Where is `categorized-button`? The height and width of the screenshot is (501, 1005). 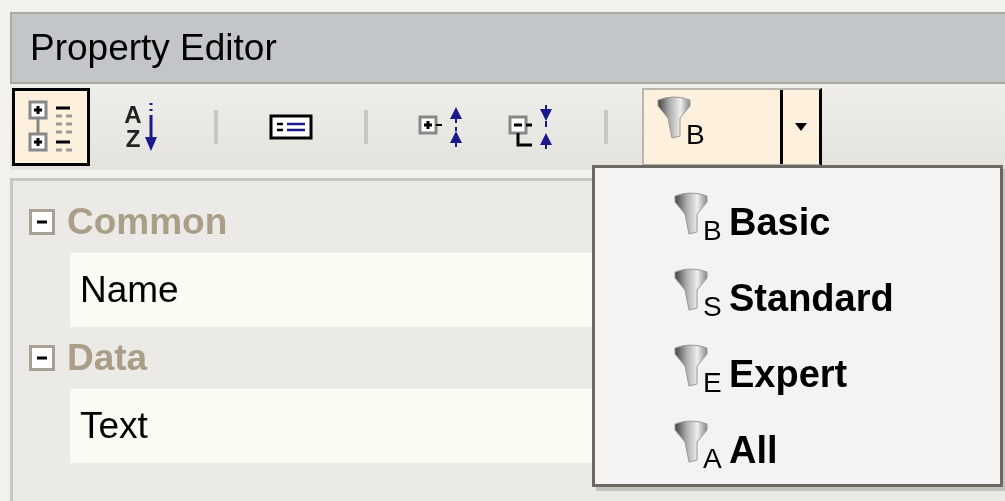 categorized-button is located at coordinates (51, 127).